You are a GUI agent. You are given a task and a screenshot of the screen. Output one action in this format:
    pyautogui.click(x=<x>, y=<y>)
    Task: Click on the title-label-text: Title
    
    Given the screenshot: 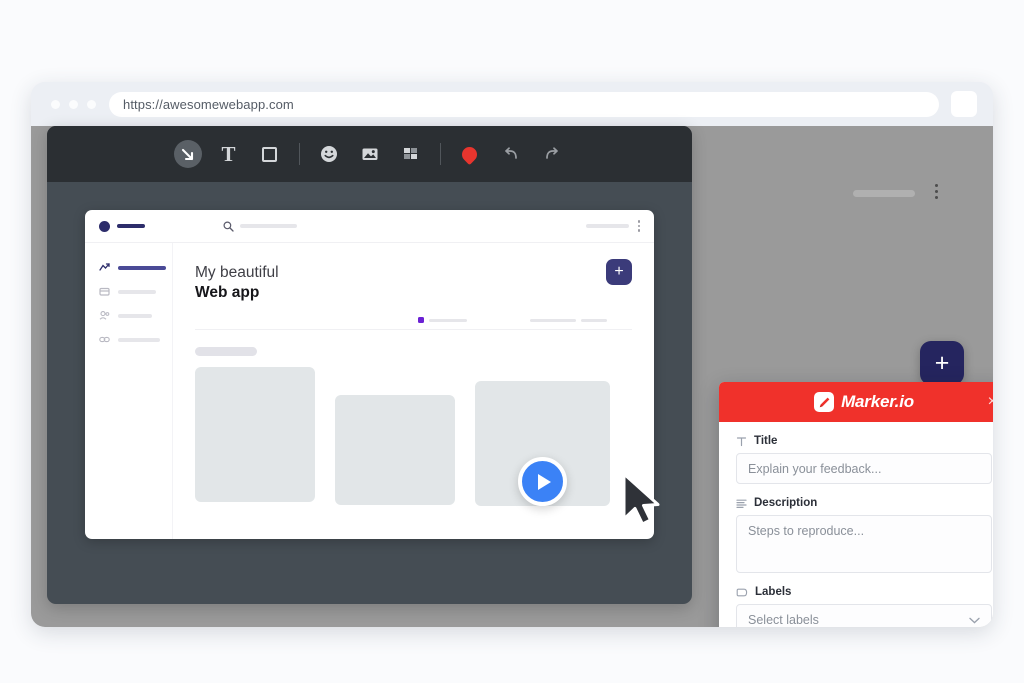 What is the action you would take?
    pyautogui.click(x=766, y=441)
    